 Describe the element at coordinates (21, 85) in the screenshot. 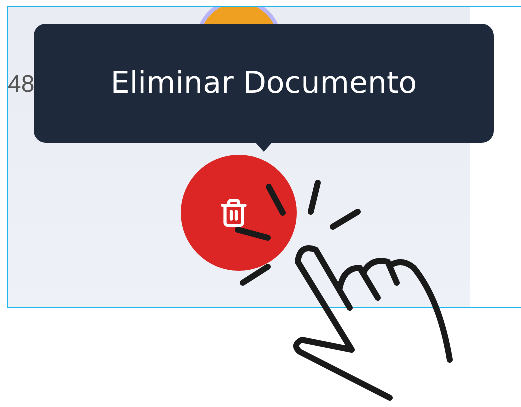

I see `table-cell: 48` at that location.